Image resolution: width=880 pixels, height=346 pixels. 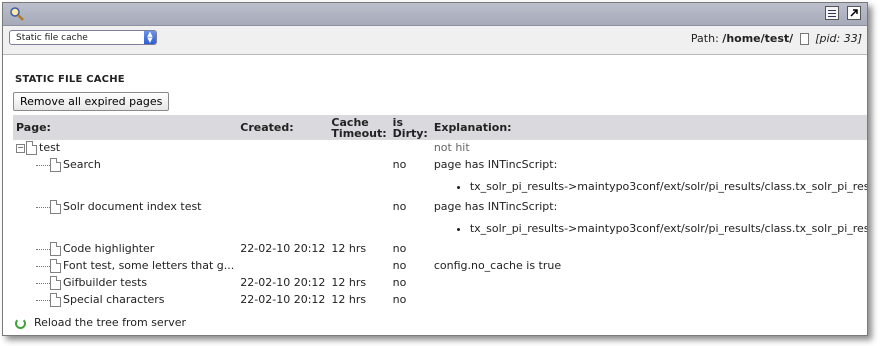 What do you see at coordinates (82, 164) in the screenshot?
I see `page-title: Search` at bounding box center [82, 164].